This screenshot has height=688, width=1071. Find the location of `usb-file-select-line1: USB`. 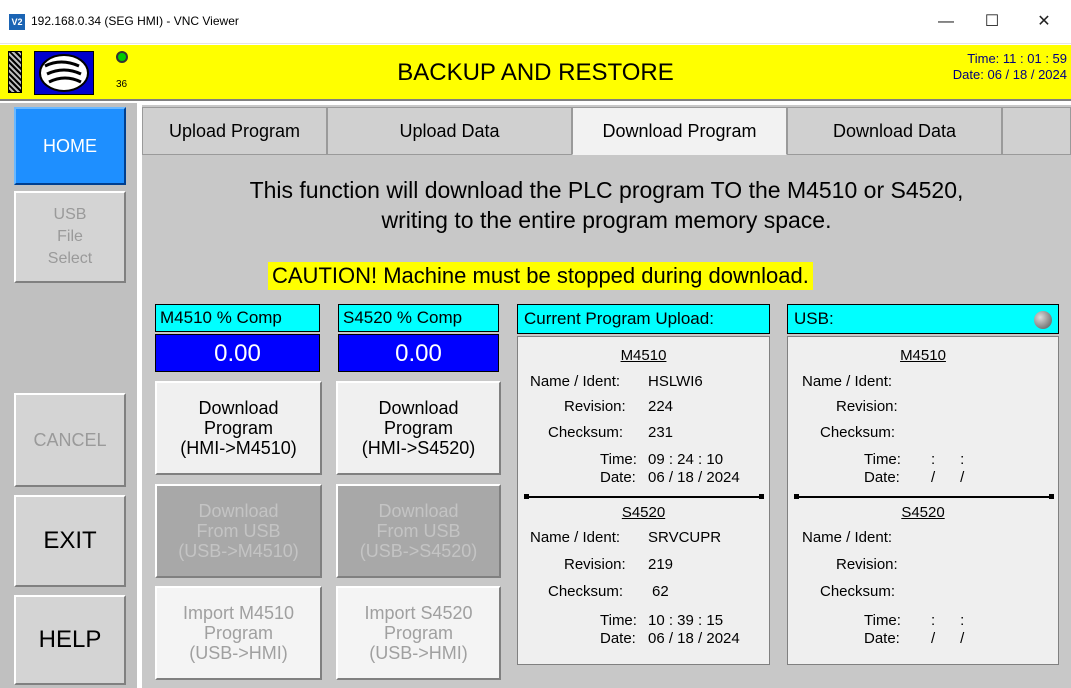

usb-file-select-line1: USB is located at coordinates (70, 214).